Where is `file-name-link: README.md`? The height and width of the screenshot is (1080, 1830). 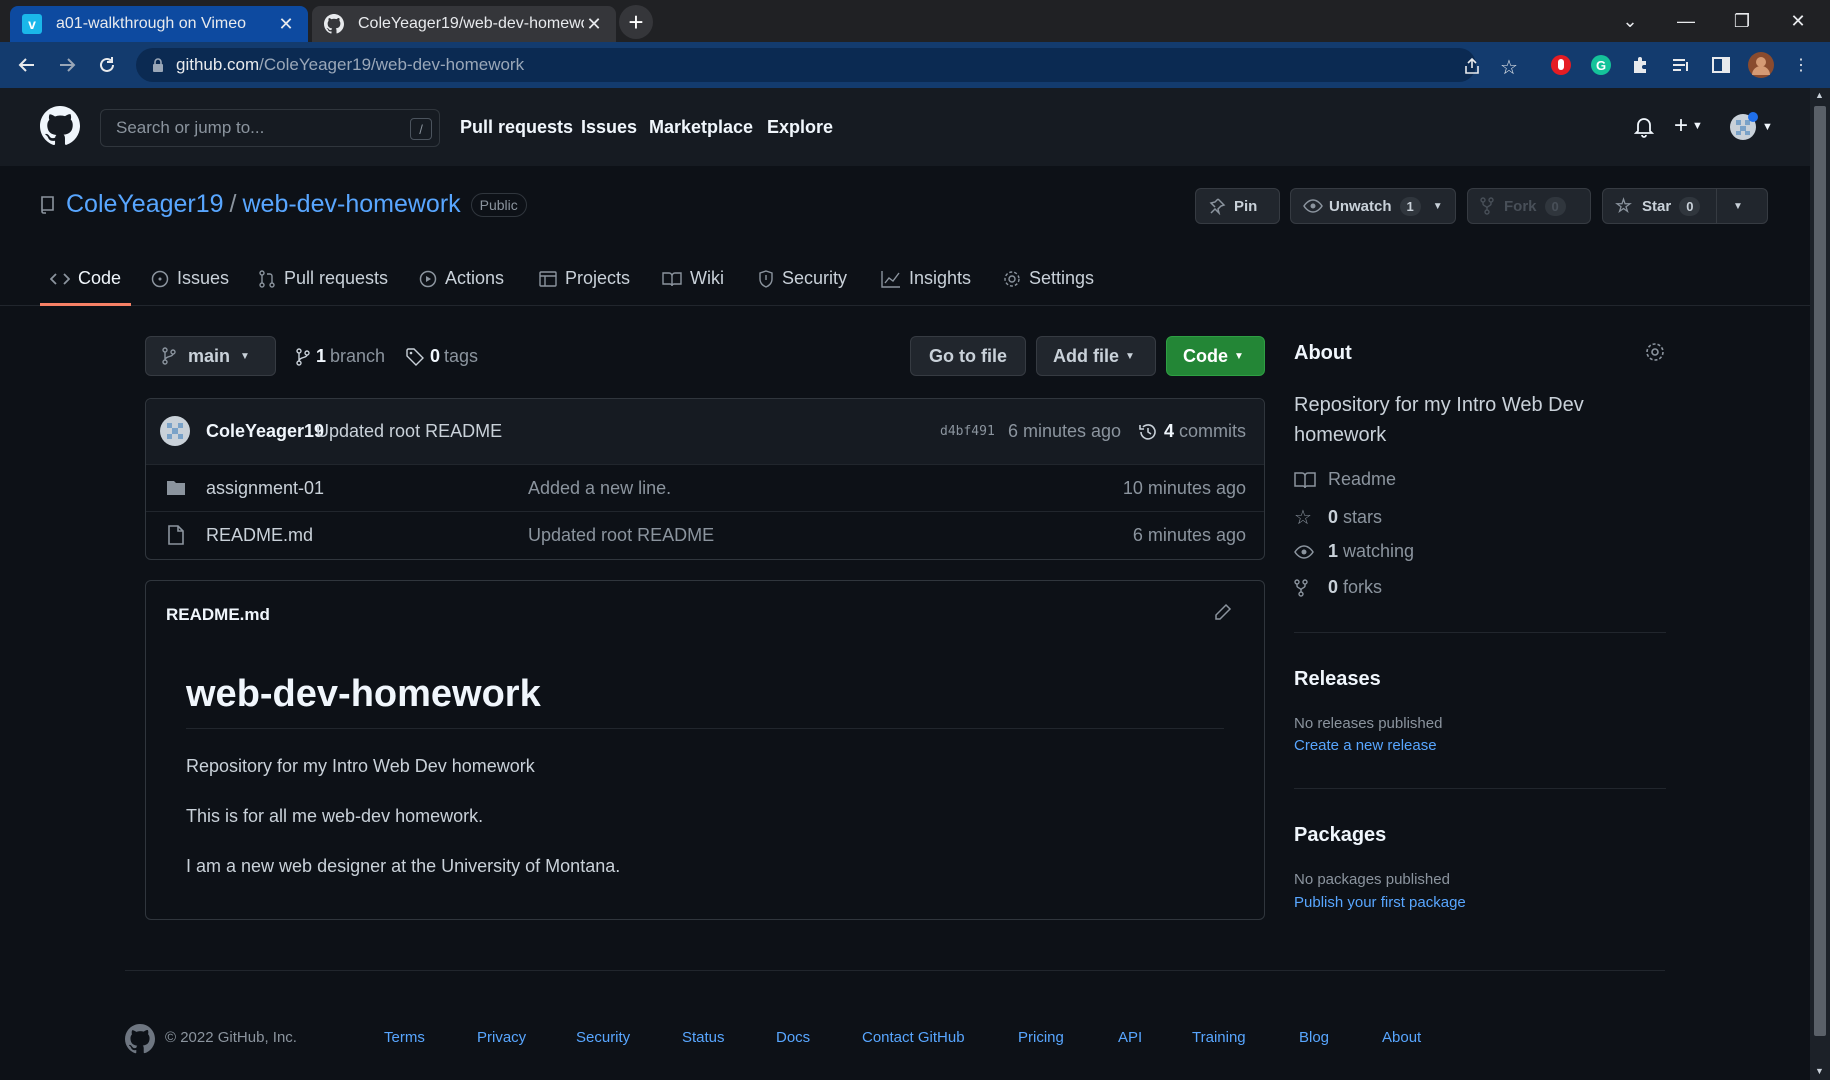
file-name-link: README.md is located at coordinates (259, 535).